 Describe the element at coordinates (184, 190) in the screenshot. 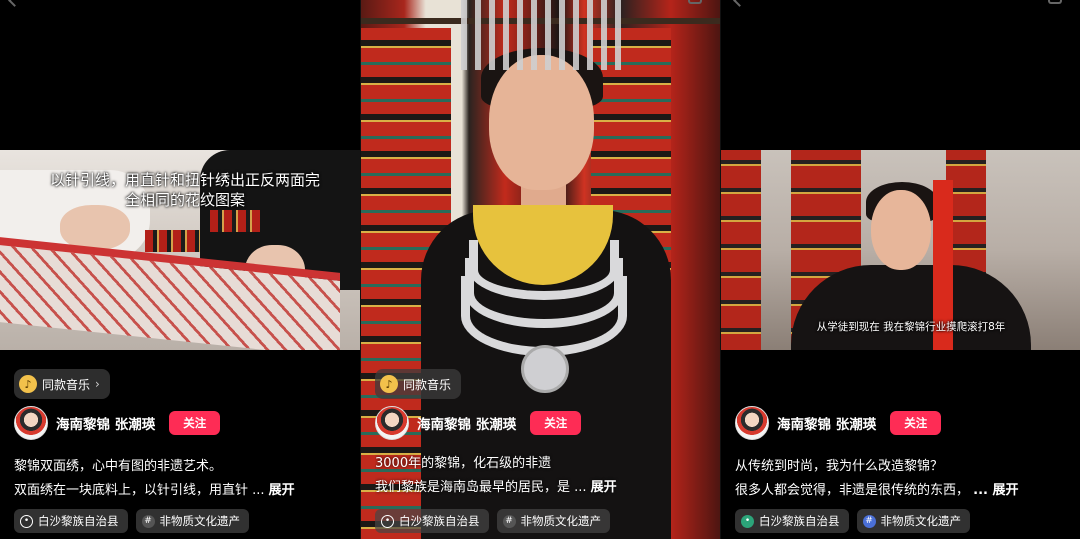

I see `subtitle-caption: 以针引线，用直针和扭针绣出正反两面完 全相同的花纹图案` at that location.